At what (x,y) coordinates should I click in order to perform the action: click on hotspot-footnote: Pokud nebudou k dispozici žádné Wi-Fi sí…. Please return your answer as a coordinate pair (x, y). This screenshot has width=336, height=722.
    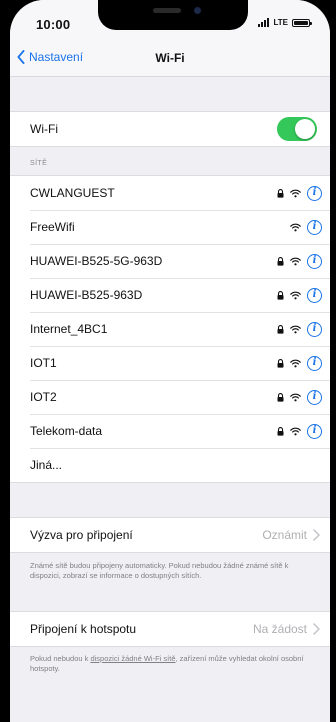
    Looking at the image, I should click on (170, 660).